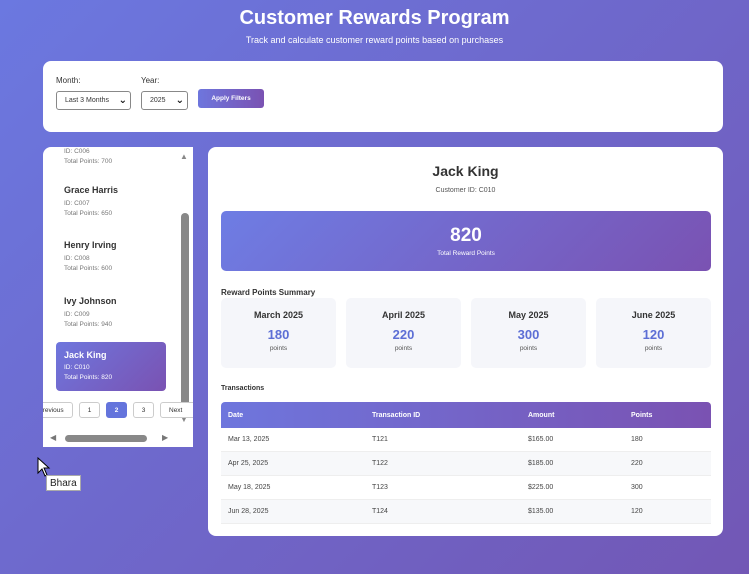 The image size is (749, 574). What do you see at coordinates (541, 463) in the screenshot?
I see `cell-amount: $185.00` at bounding box center [541, 463].